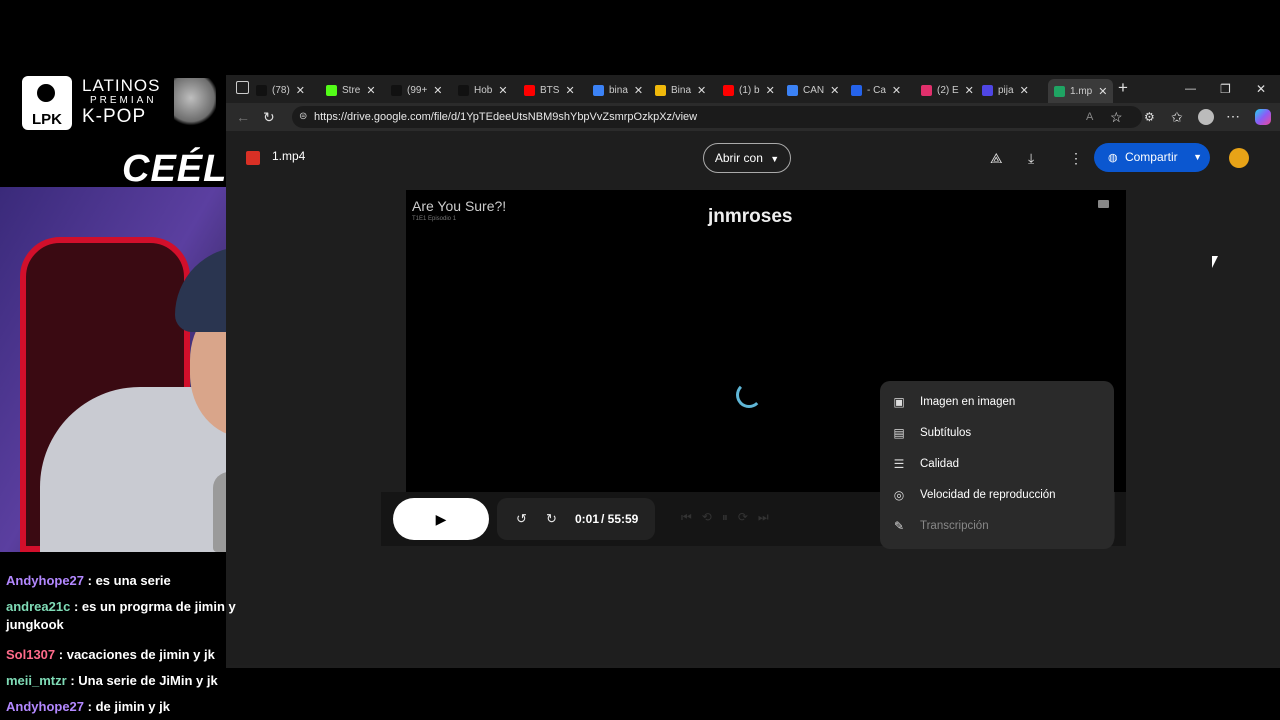 The width and height of the screenshot is (1280, 720). I want to click on profile-avatar, so click(1206, 117).